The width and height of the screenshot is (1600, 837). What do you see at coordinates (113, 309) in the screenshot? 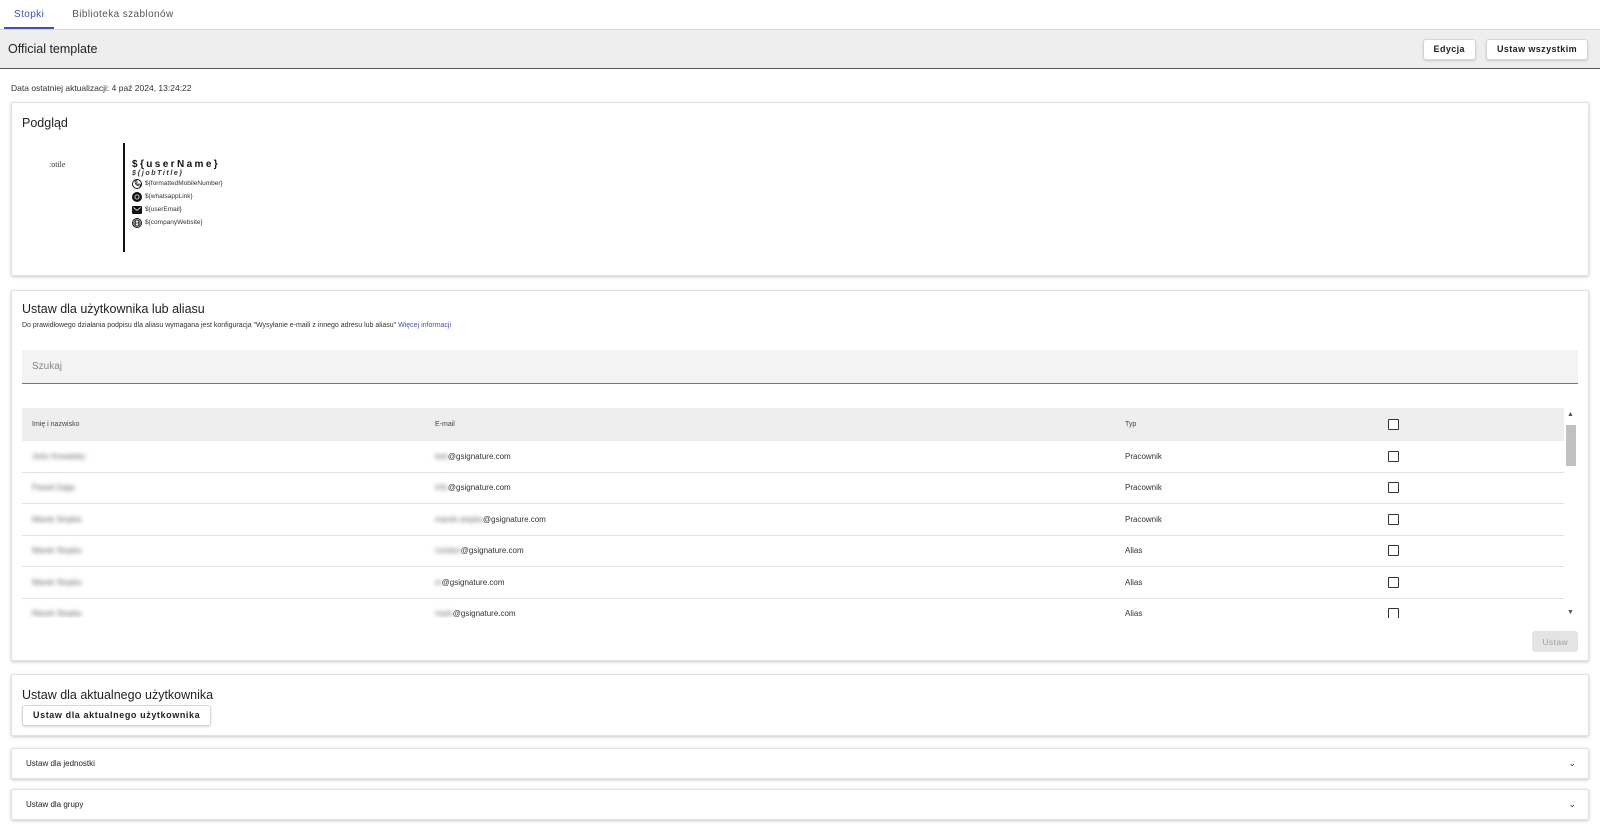
I see `user-alias-title: Ustaw dla użytkownika lub aliasu` at bounding box center [113, 309].